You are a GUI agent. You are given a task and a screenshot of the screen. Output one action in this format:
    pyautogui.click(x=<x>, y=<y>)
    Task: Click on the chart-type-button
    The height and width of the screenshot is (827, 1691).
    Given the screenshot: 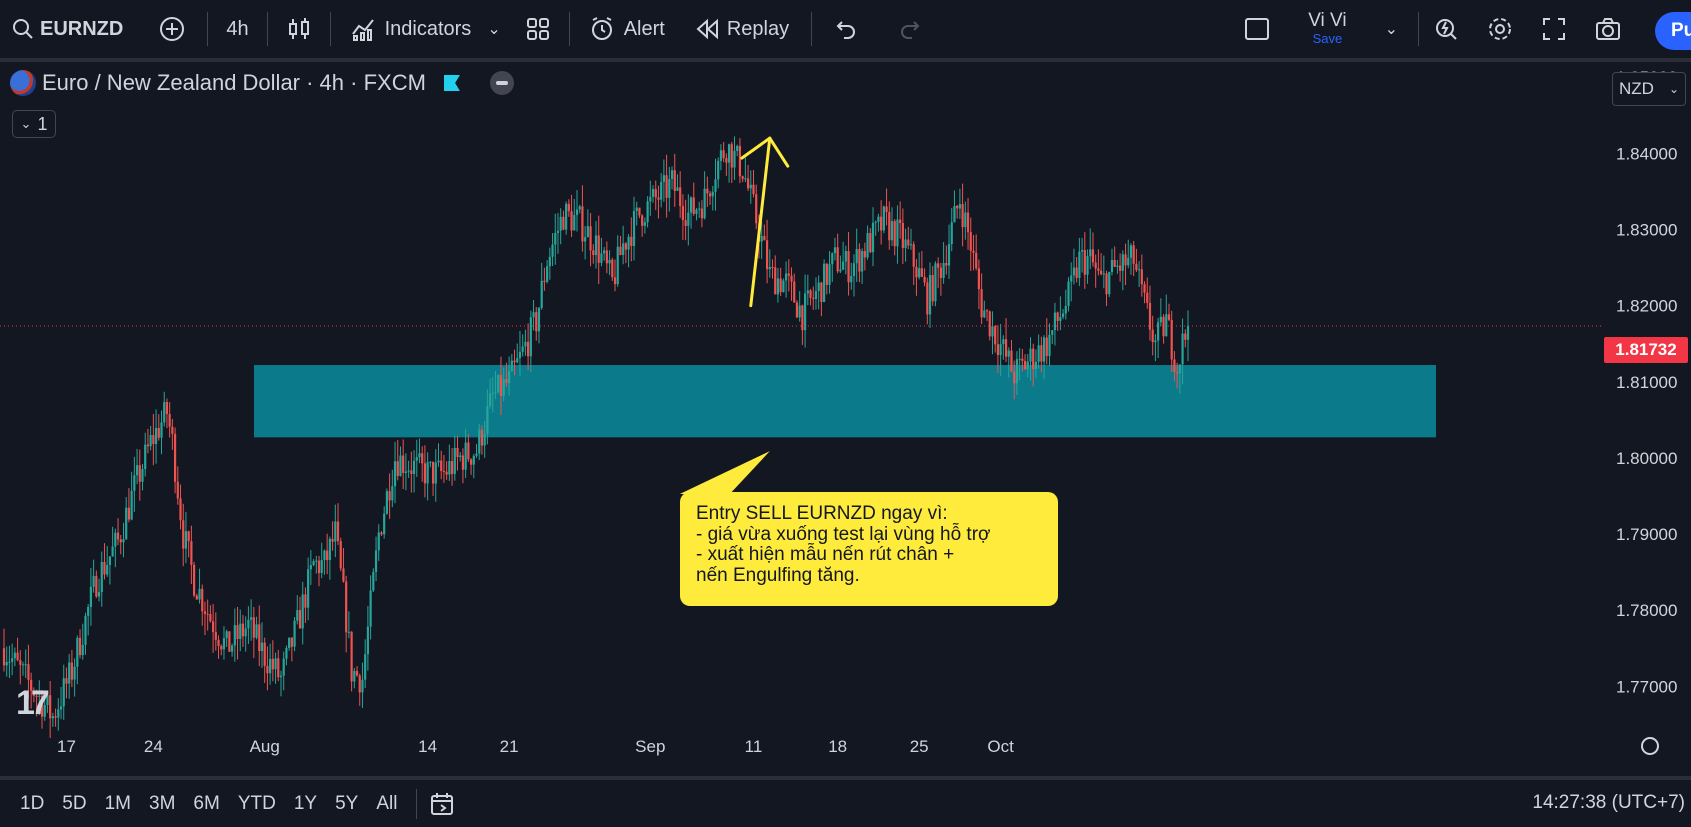 What is the action you would take?
    pyautogui.click(x=299, y=29)
    